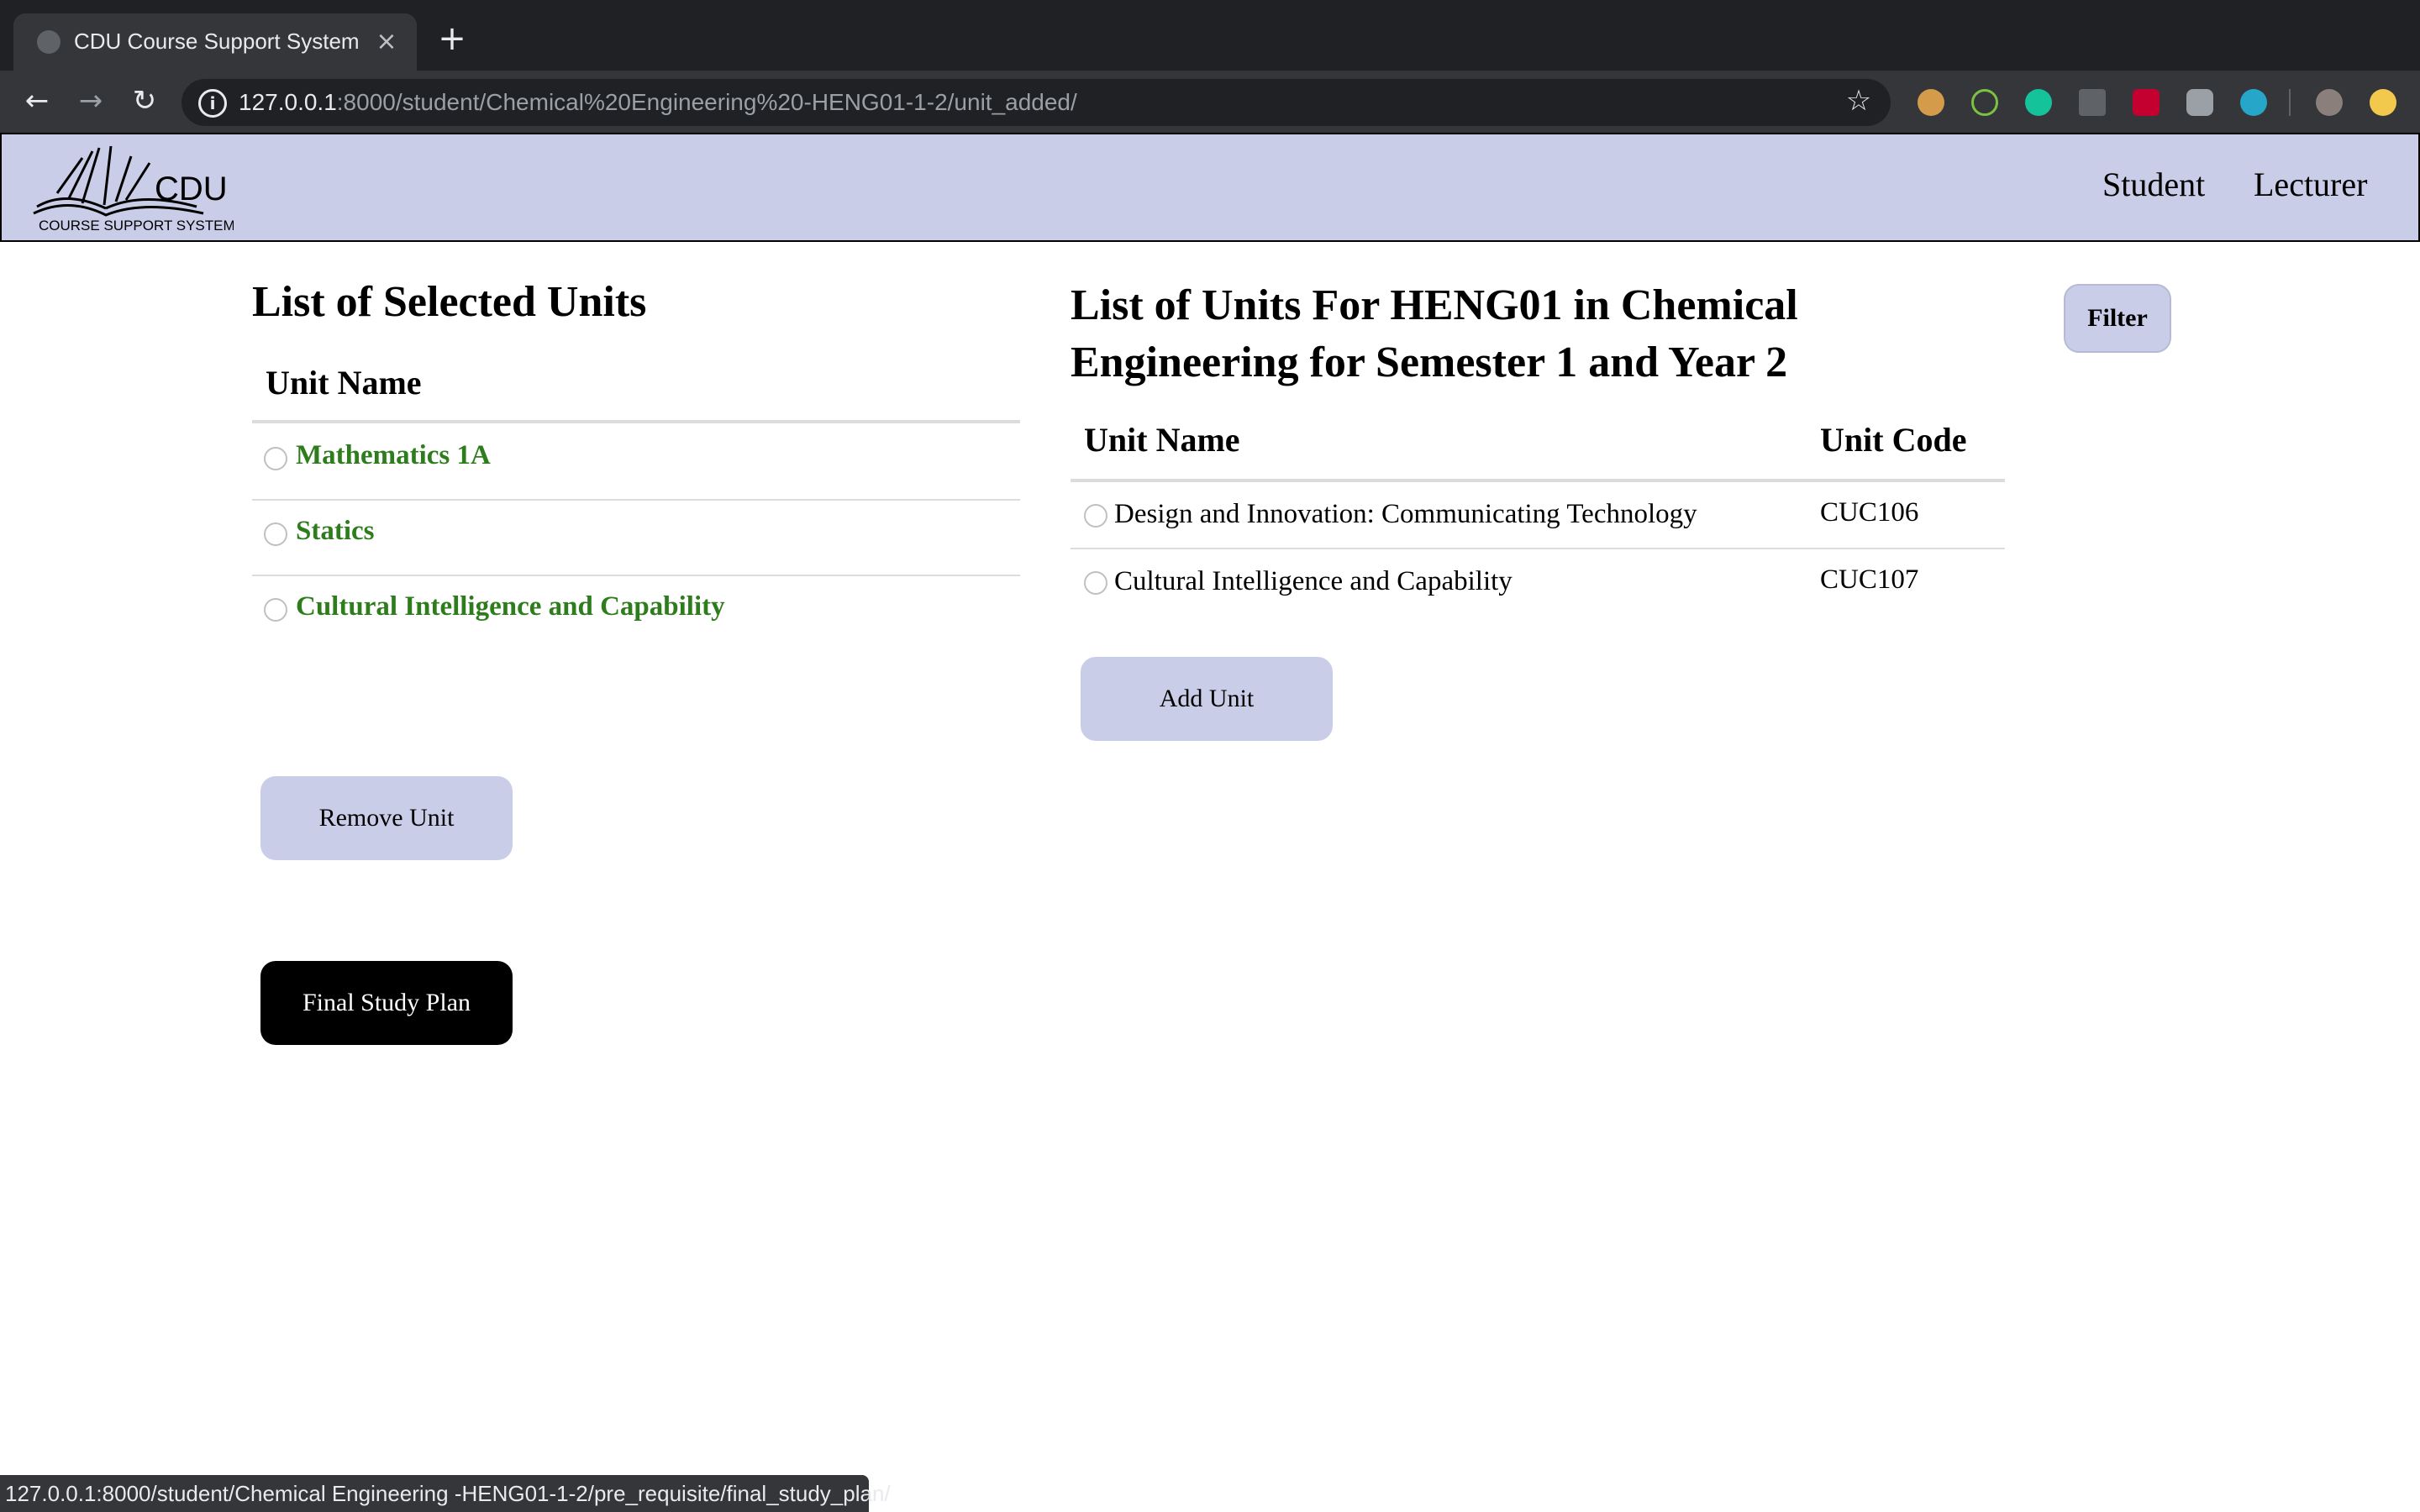 The height and width of the screenshot is (1512, 2420). Describe the element at coordinates (1931, 102) in the screenshot. I see `cookie-extension-icon` at that location.